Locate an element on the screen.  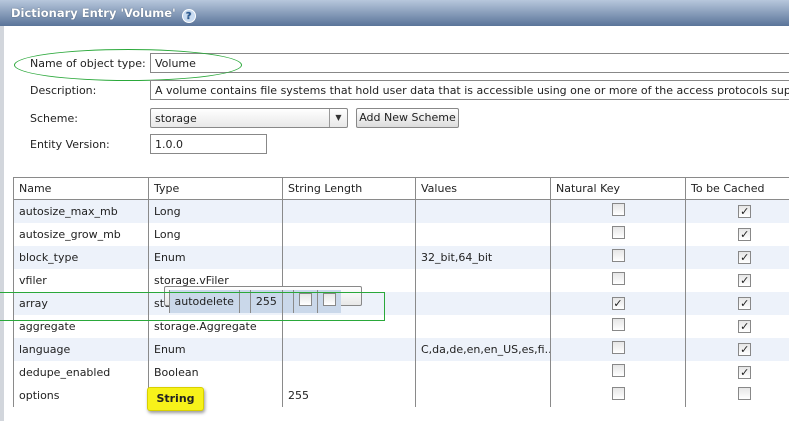
add-new-scheme-button: Add New Scheme is located at coordinates (407, 118).